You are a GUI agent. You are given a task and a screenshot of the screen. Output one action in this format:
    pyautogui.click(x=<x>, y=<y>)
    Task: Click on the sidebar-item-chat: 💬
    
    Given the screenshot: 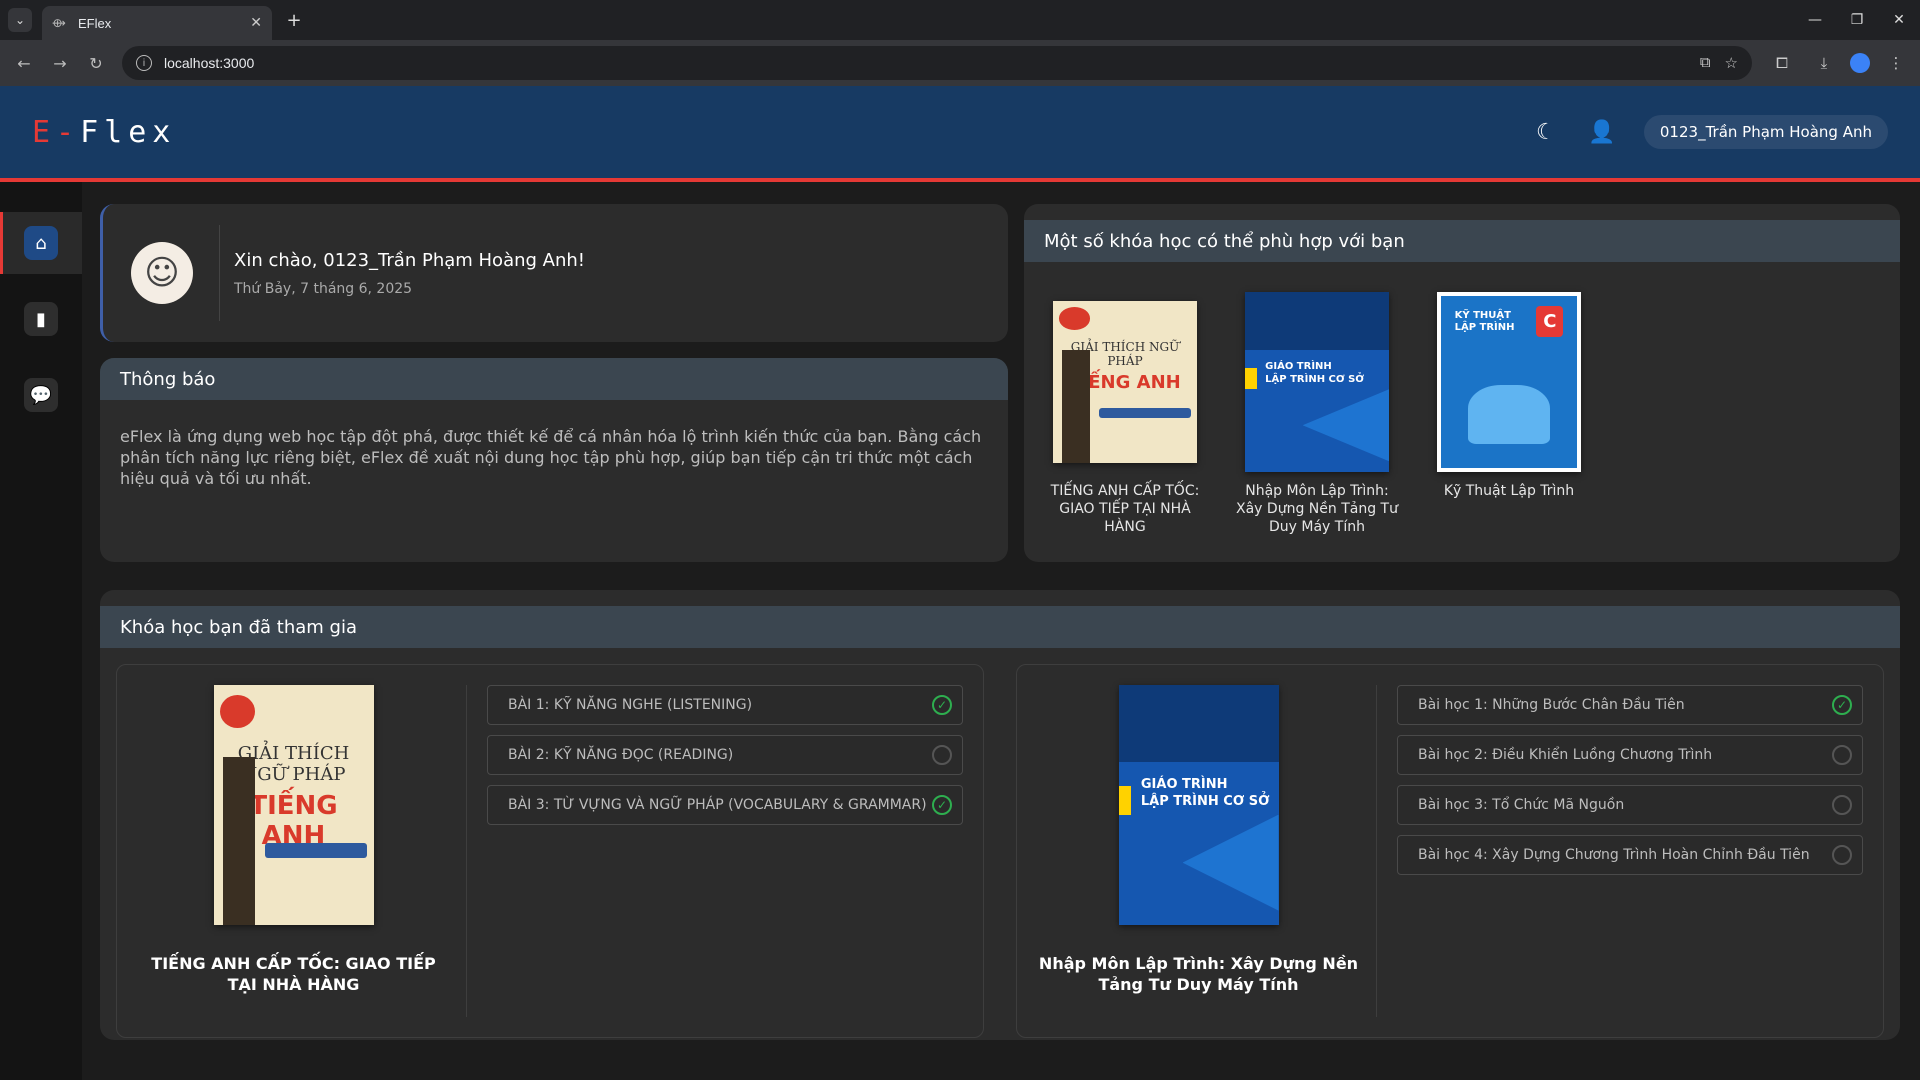 What is the action you would take?
    pyautogui.click(x=41, y=395)
    